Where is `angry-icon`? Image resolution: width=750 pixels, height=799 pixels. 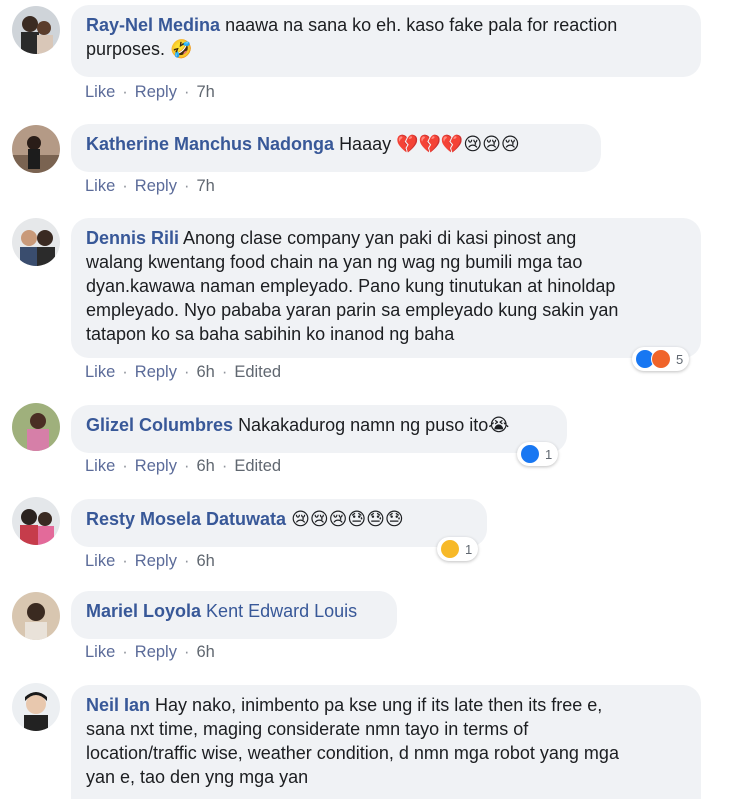 angry-icon is located at coordinates (661, 359).